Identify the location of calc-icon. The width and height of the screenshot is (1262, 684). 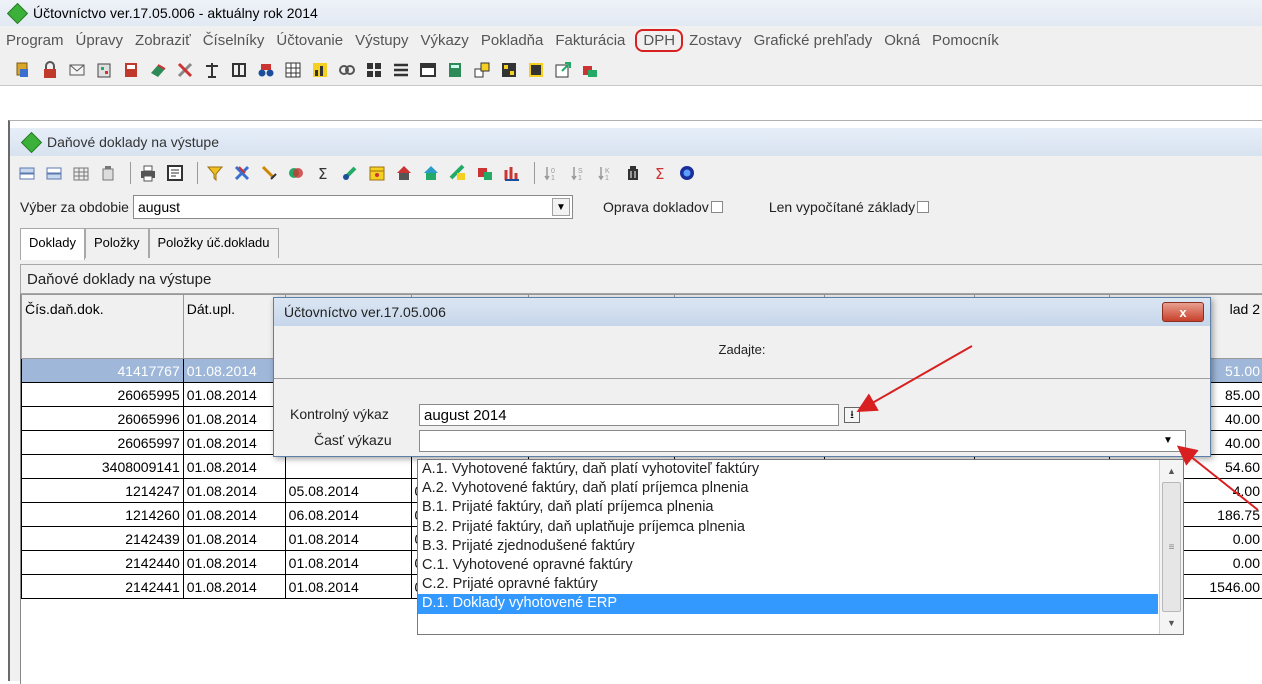
(455, 70).